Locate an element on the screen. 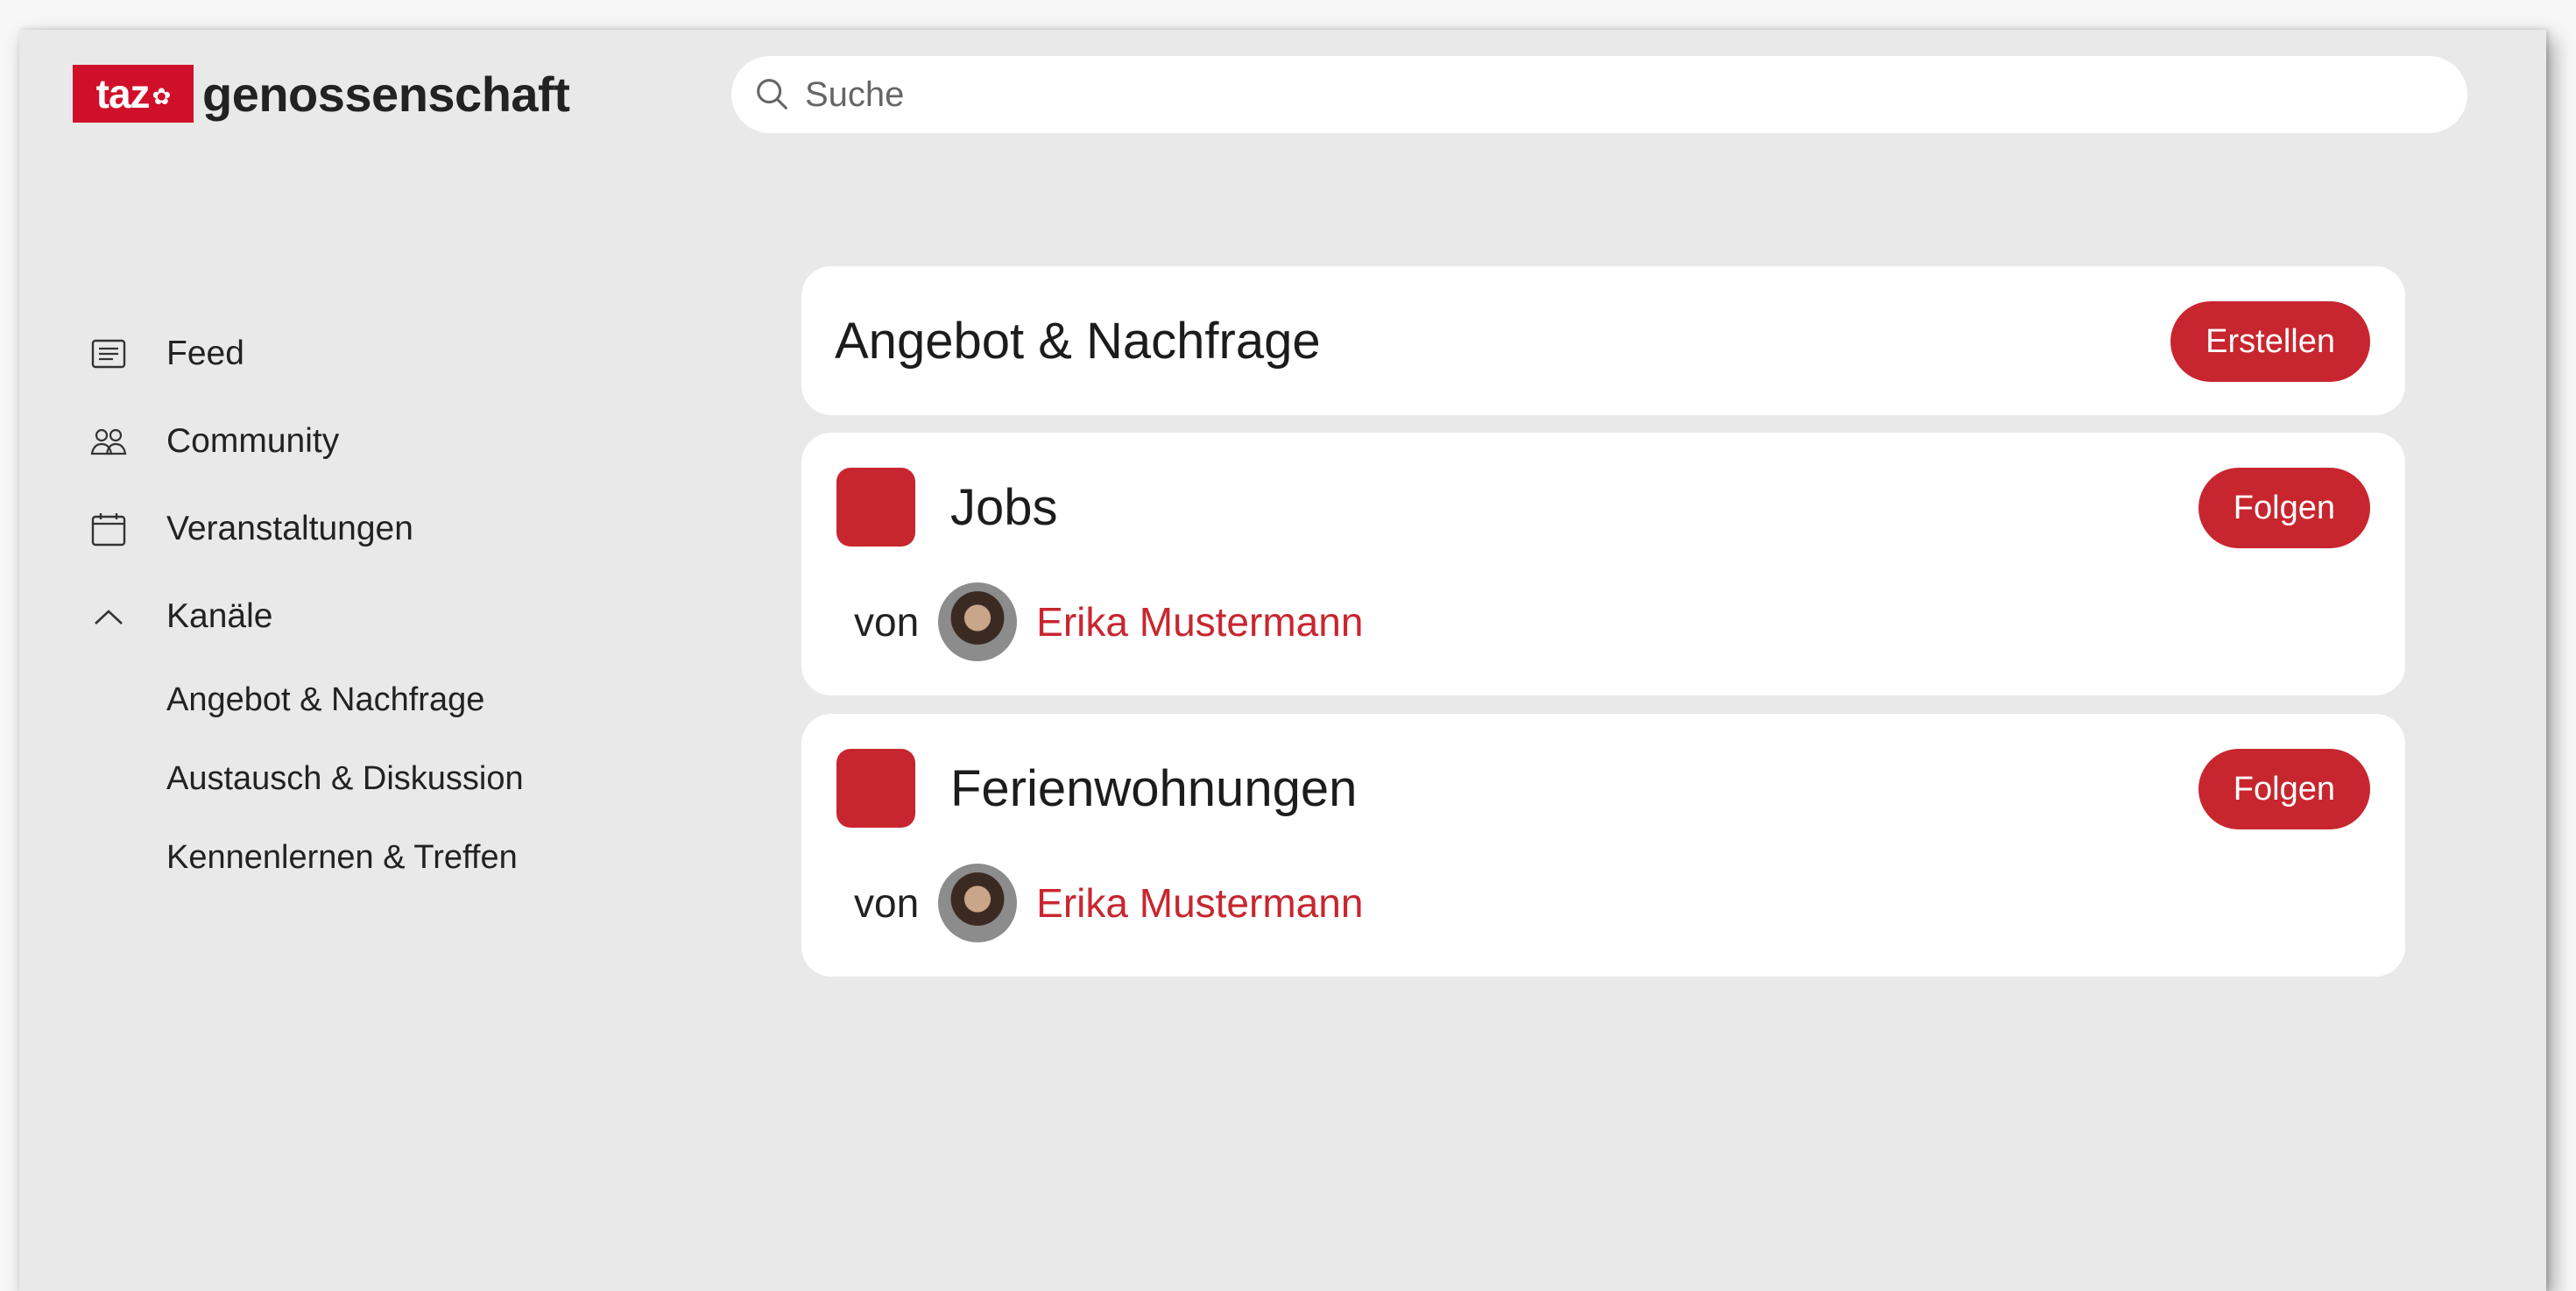 The image size is (2576, 1291). chevron-up-icon is located at coordinates (109, 617).